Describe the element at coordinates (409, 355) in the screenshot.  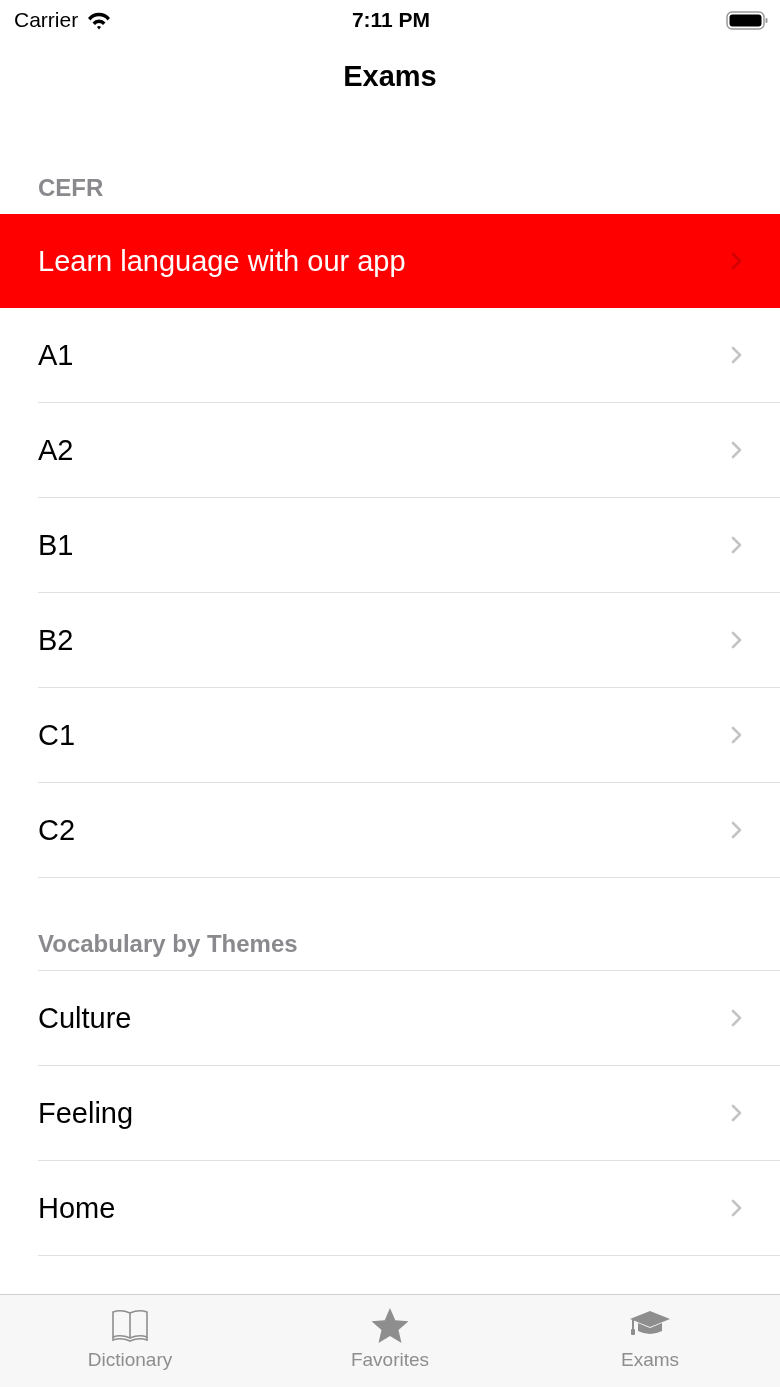
I see `list-row: A1` at that location.